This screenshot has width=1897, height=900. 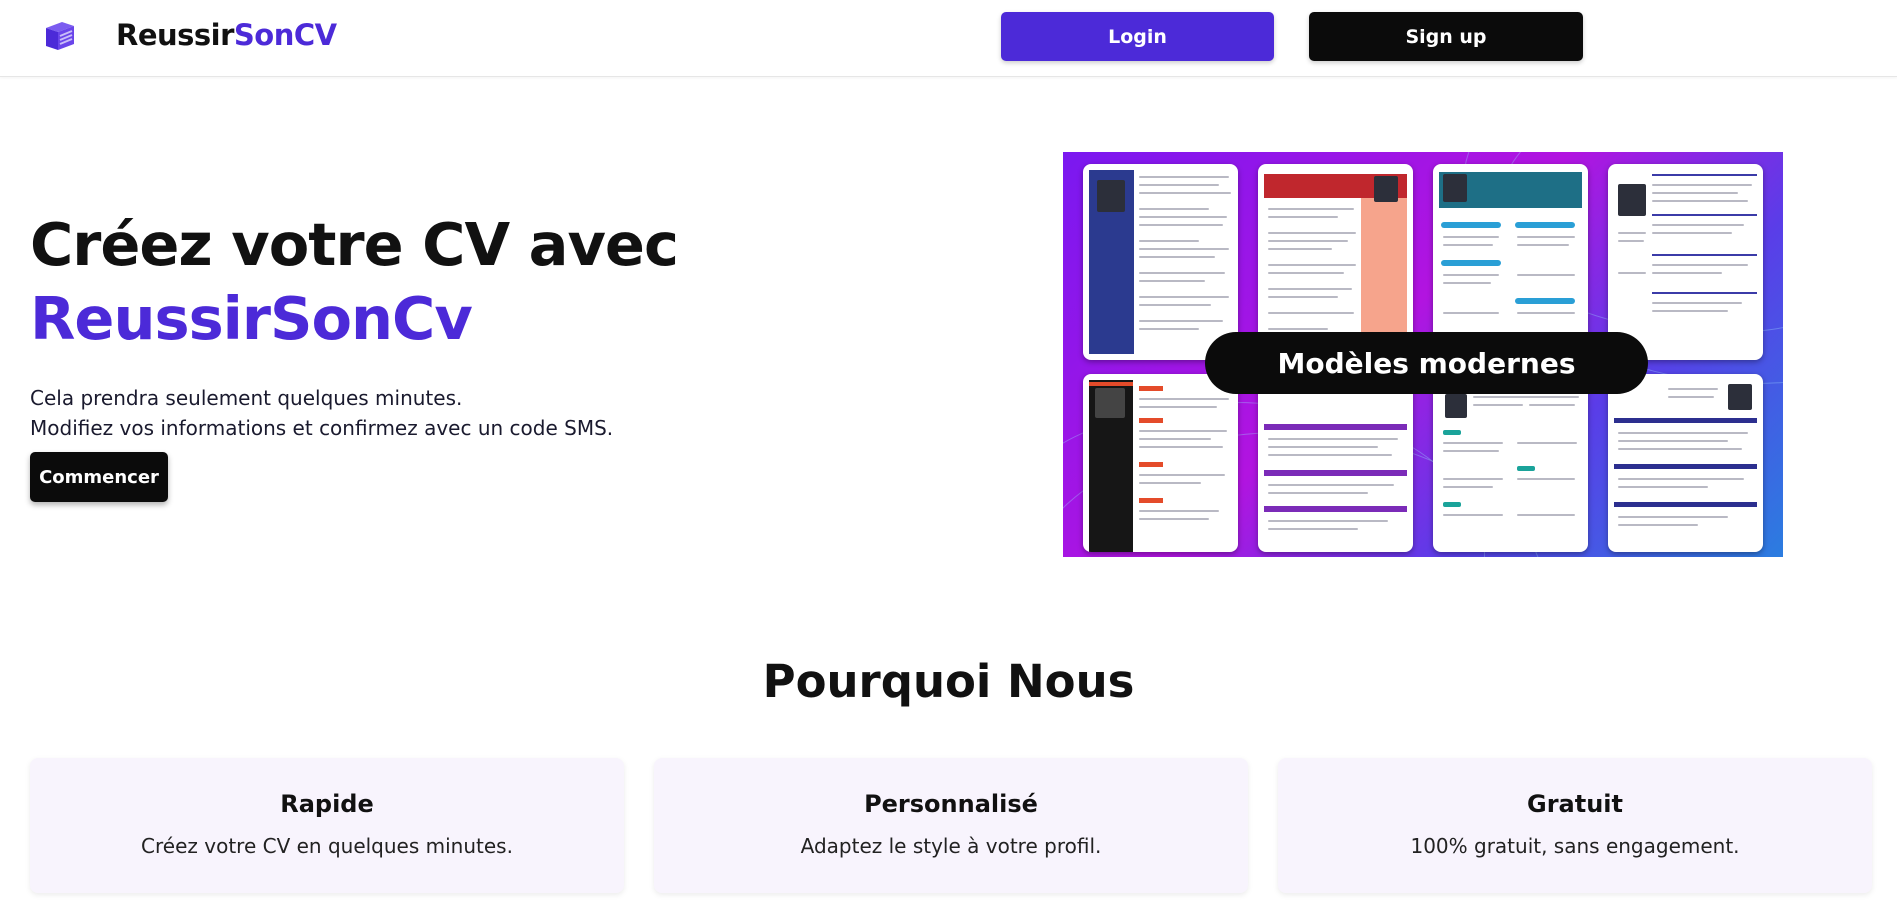 What do you see at coordinates (61, 35) in the screenshot?
I see `logo-icon` at bounding box center [61, 35].